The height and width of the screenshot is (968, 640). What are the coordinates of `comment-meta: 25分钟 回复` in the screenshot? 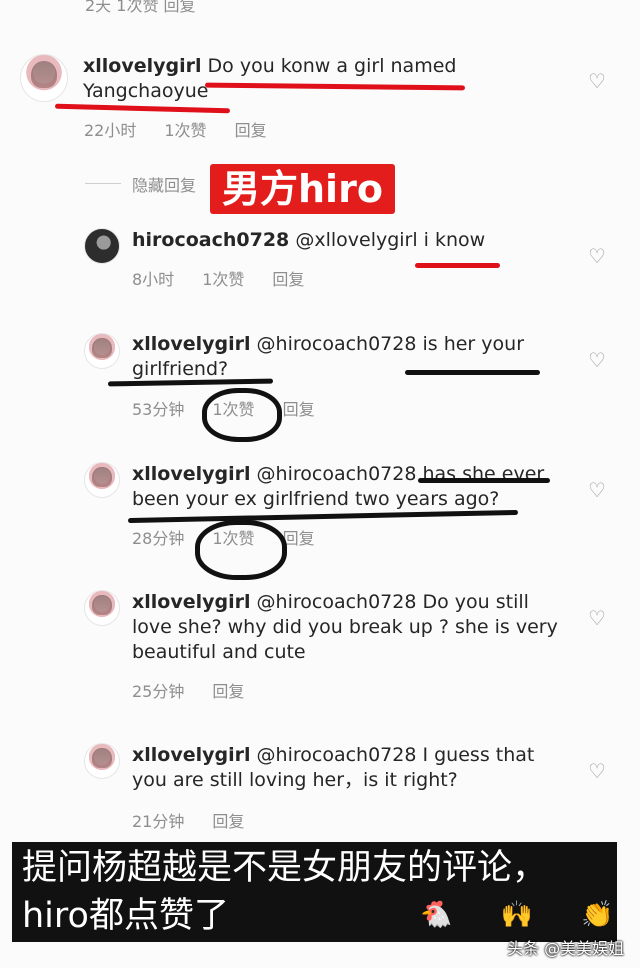 It's located at (202, 690).